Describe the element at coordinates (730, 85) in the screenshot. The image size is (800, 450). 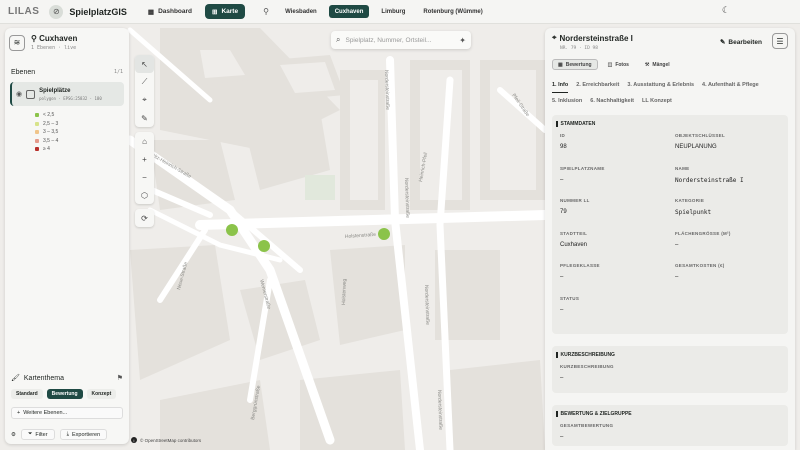
I see `section-aufenthalt: 4. Aufenthalt & Pflege` at that location.